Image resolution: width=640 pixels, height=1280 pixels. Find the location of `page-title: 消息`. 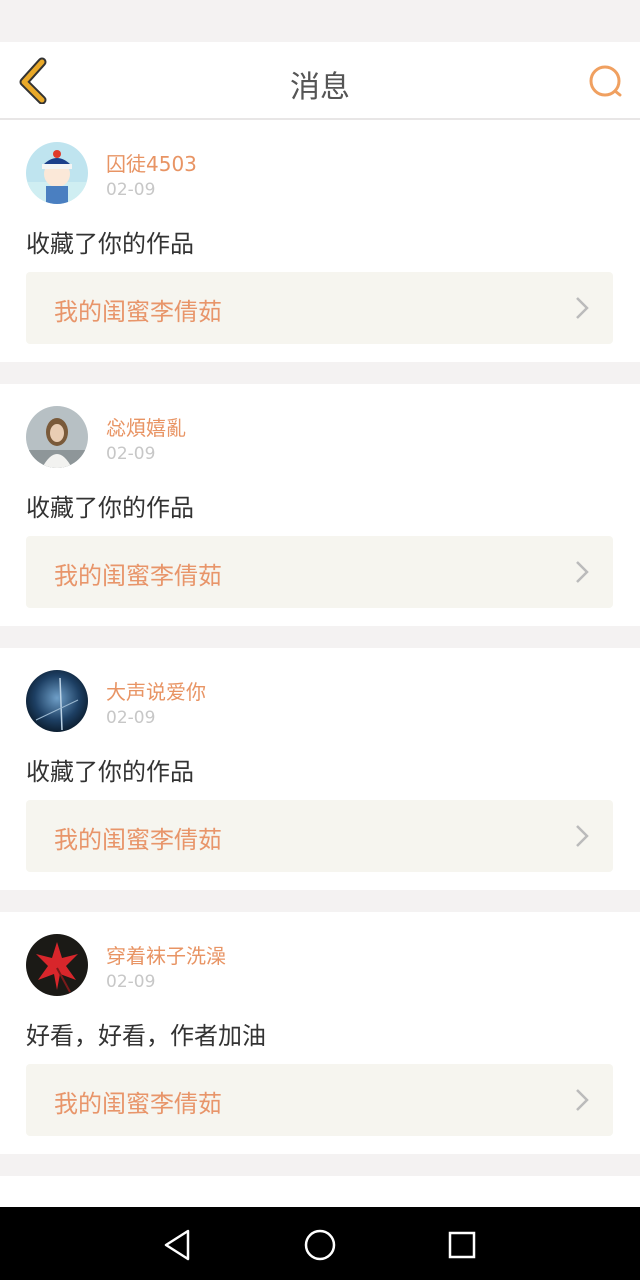

page-title: 消息 is located at coordinates (320, 87).